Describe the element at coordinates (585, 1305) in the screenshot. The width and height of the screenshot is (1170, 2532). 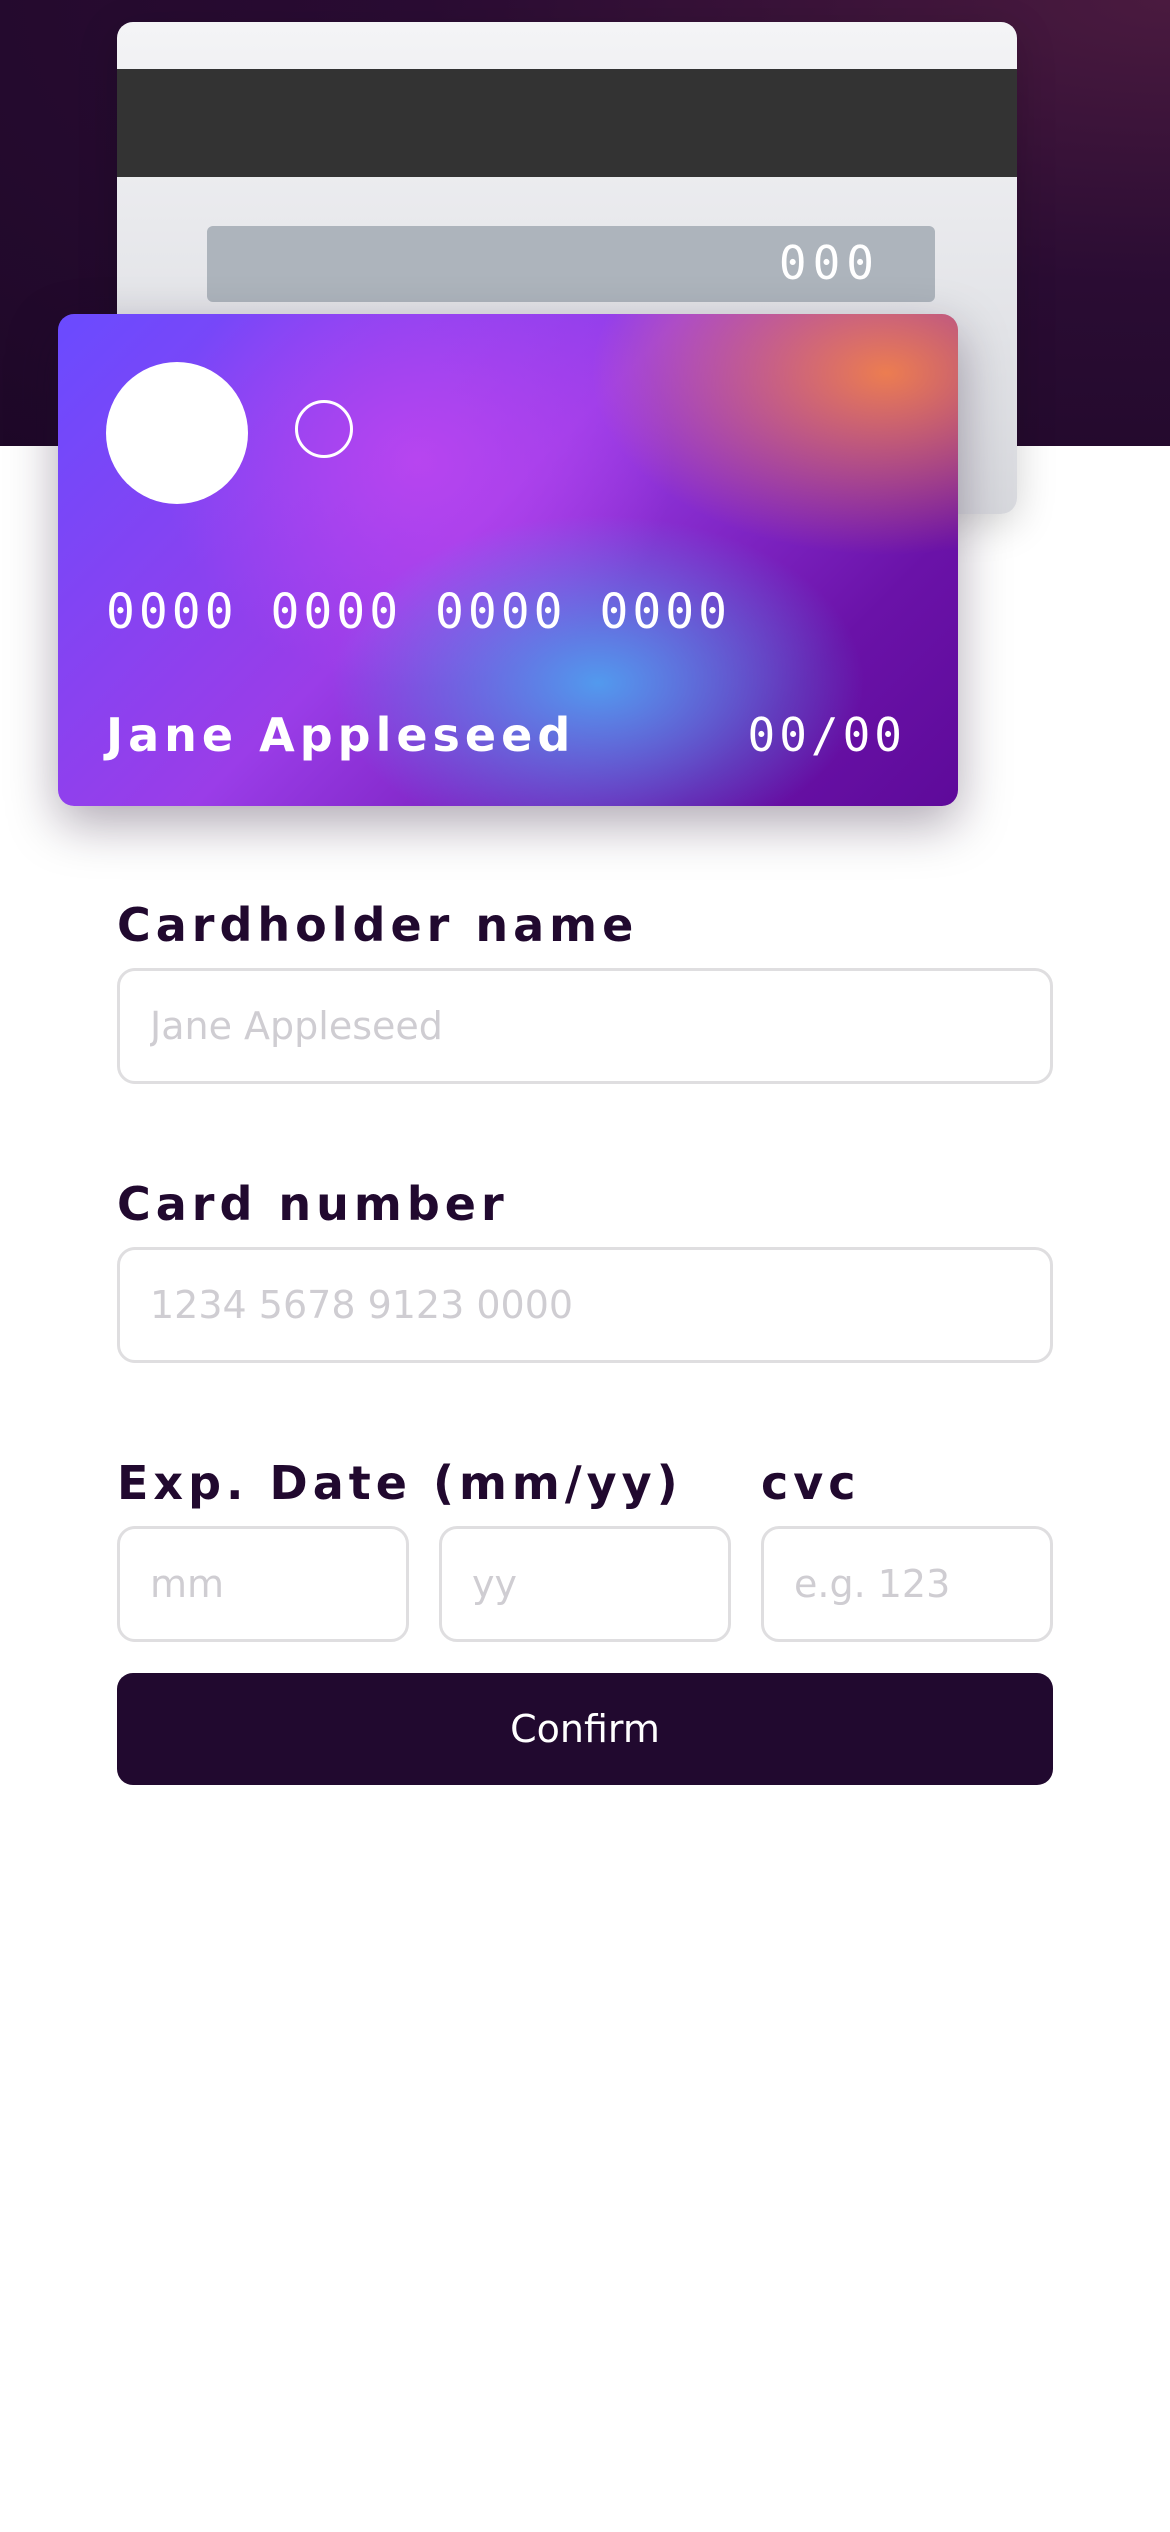
I see `card-number-input` at that location.